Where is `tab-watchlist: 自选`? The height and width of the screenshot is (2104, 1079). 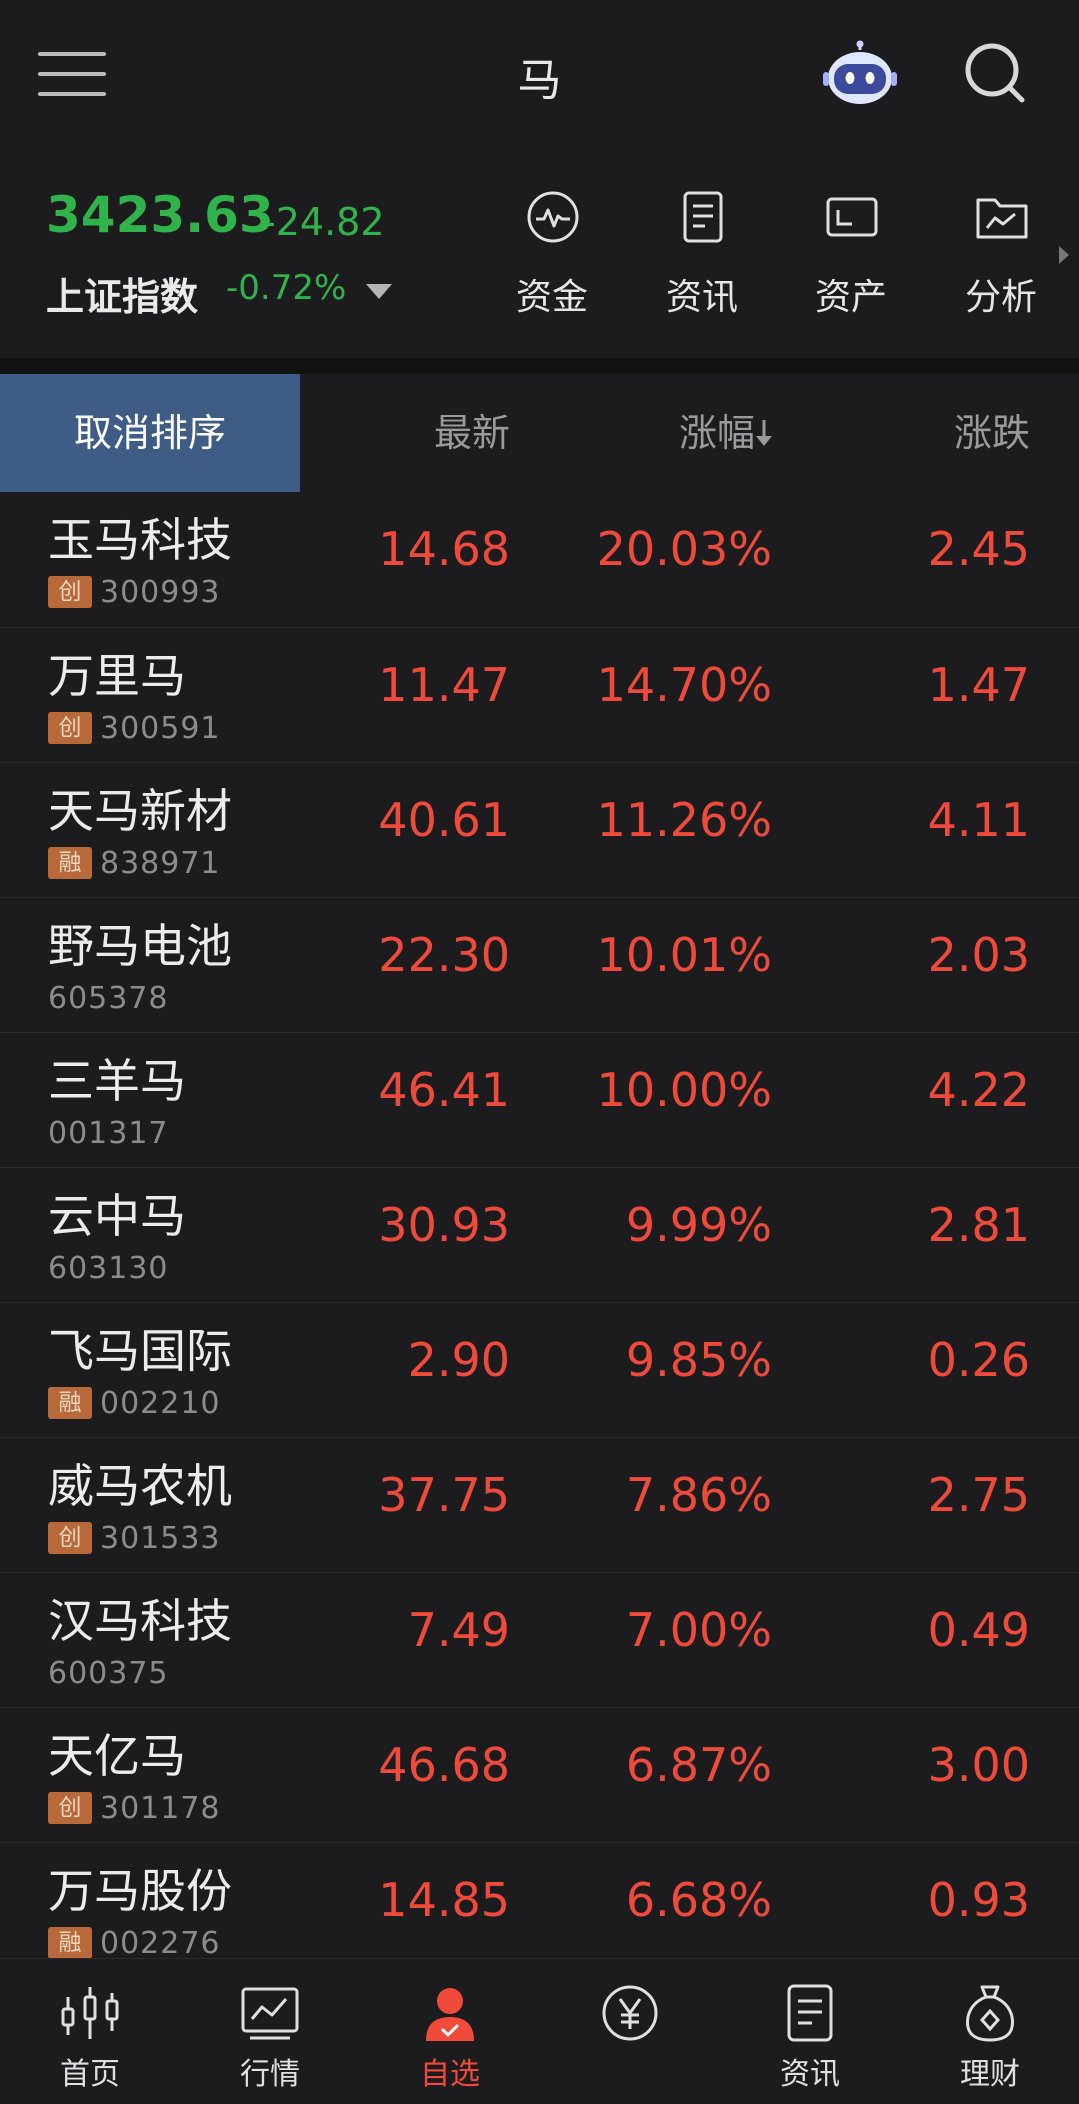 tab-watchlist: 自选 is located at coordinates (450, 2031).